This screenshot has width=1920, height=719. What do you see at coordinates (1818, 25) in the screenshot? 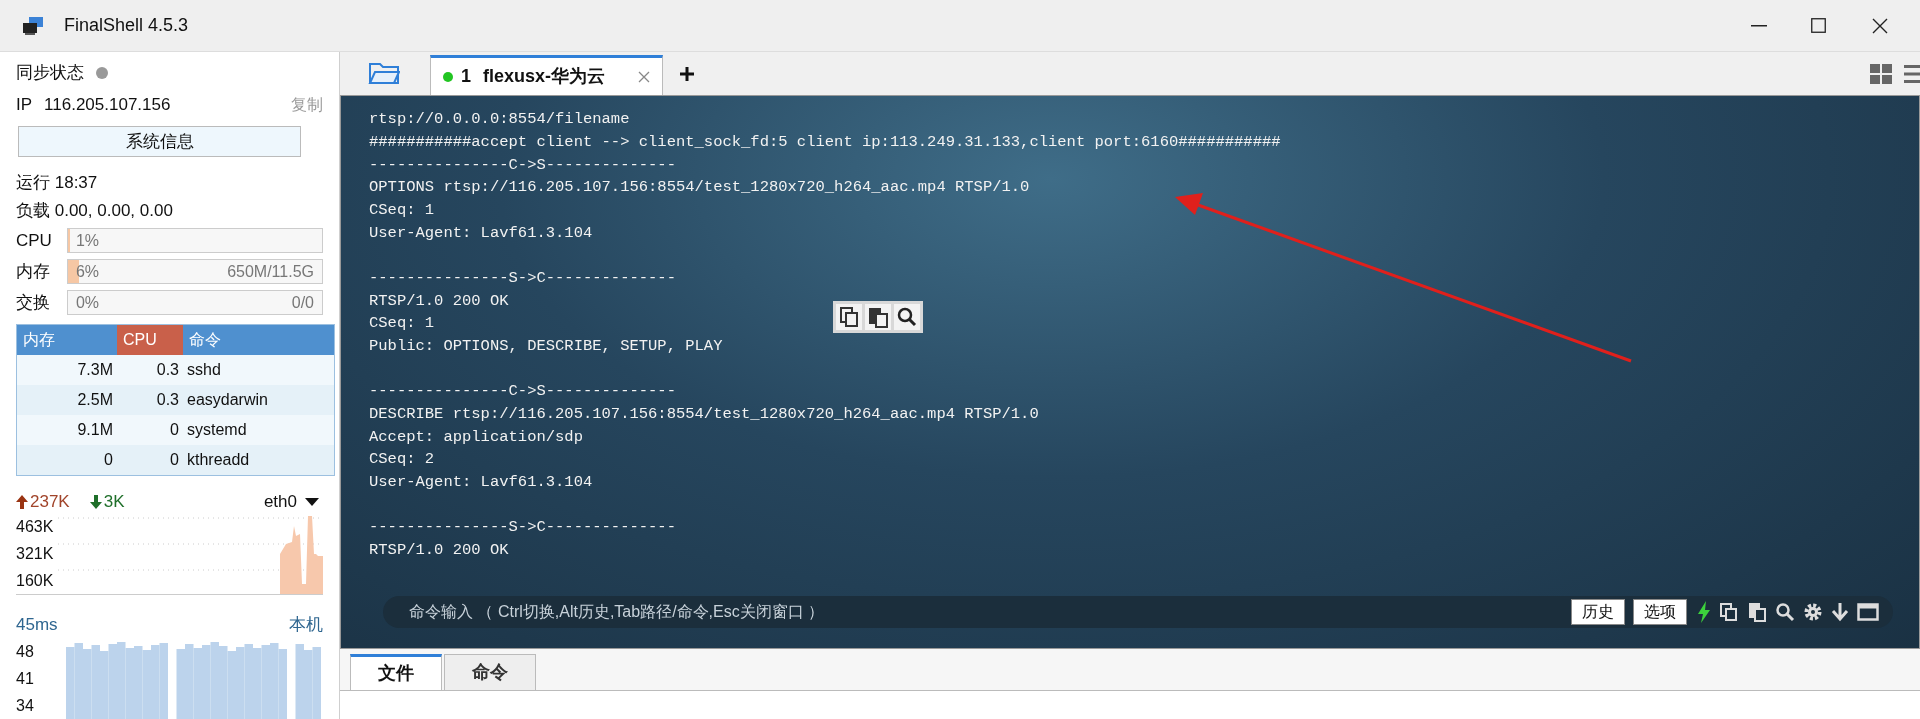
I see `maximize-icon` at bounding box center [1818, 25].